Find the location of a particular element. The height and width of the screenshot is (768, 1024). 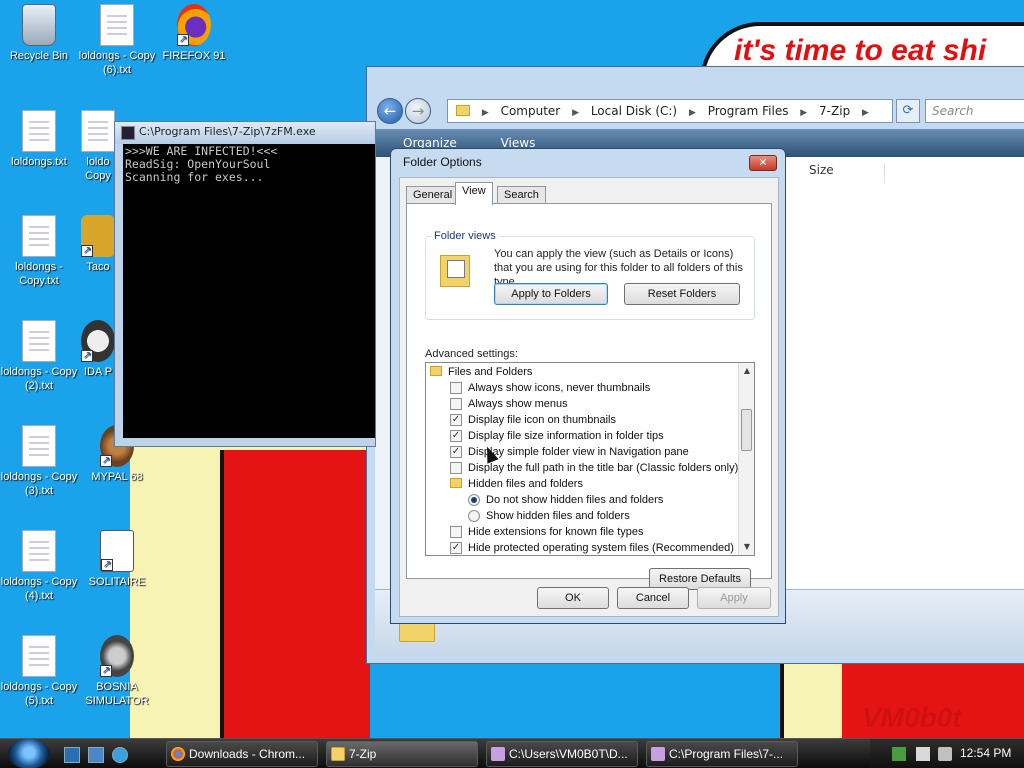

recycle-bin-icon is located at coordinates (39, 25).